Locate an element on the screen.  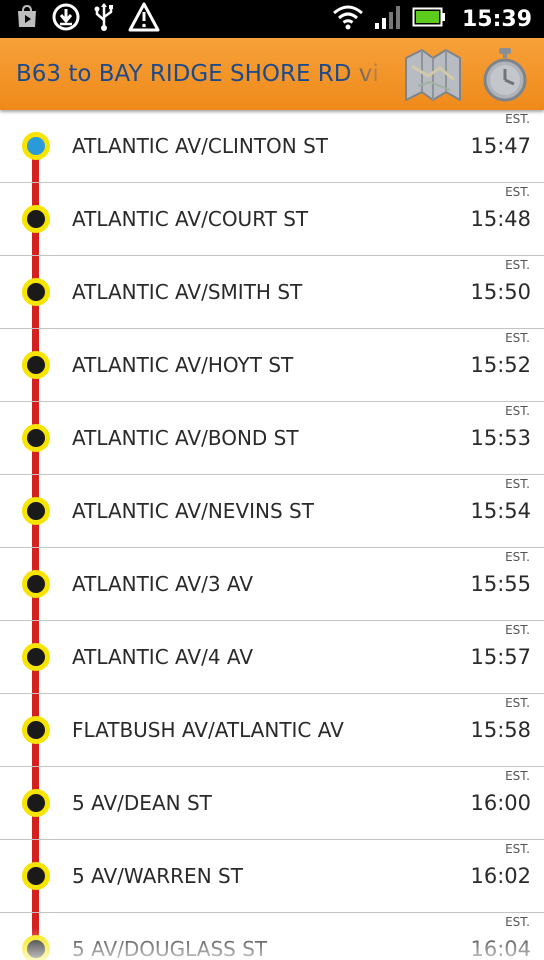
estimated-arrival-time: 15:48 is located at coordinates (500, 219).